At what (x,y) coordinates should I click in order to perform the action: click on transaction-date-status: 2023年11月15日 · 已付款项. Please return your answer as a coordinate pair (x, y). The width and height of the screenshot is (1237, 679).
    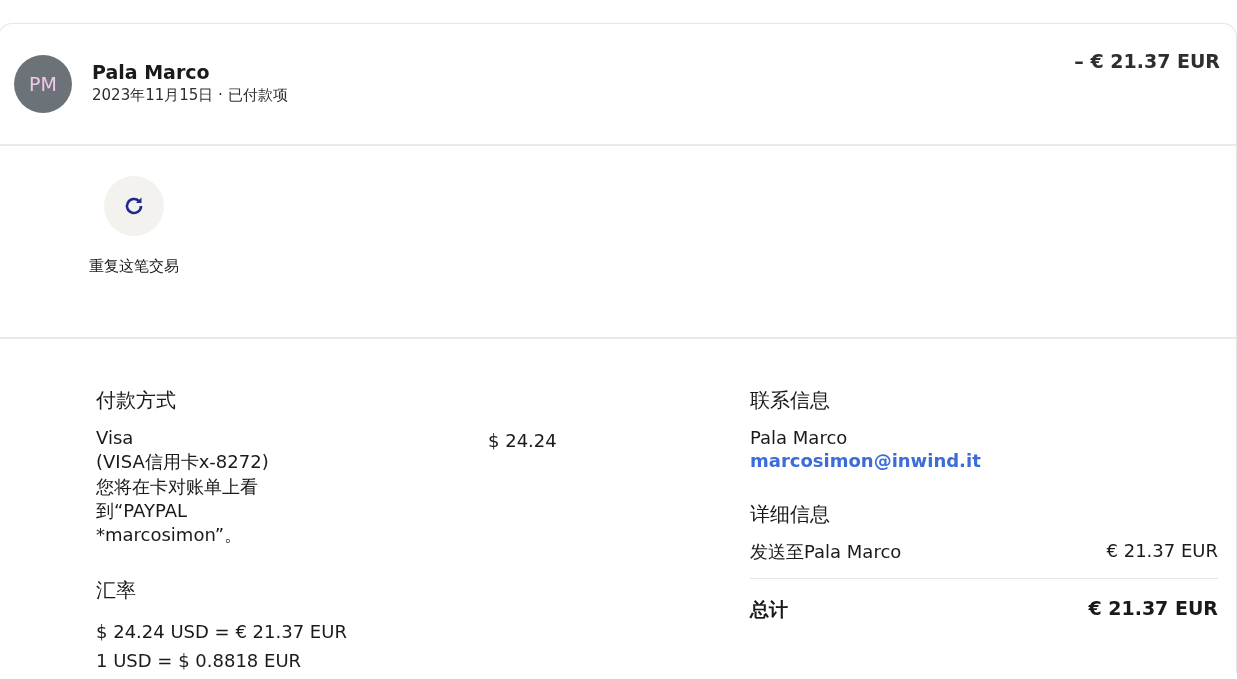
    Looking at the image, I should click on (190, 95).